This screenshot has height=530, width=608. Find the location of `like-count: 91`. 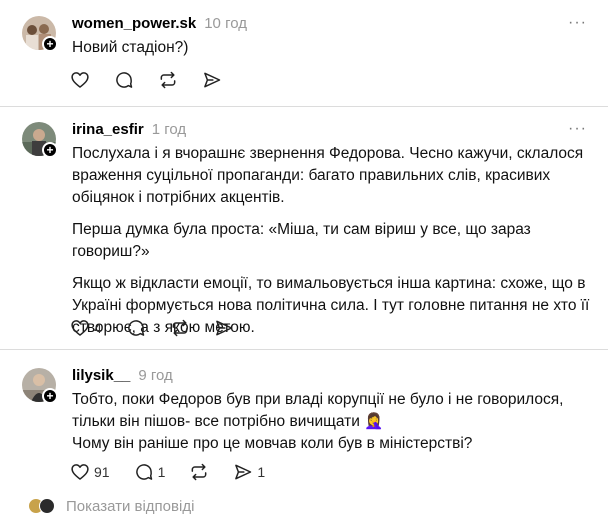

like-count: 91 is located at coordinates (102, 472).